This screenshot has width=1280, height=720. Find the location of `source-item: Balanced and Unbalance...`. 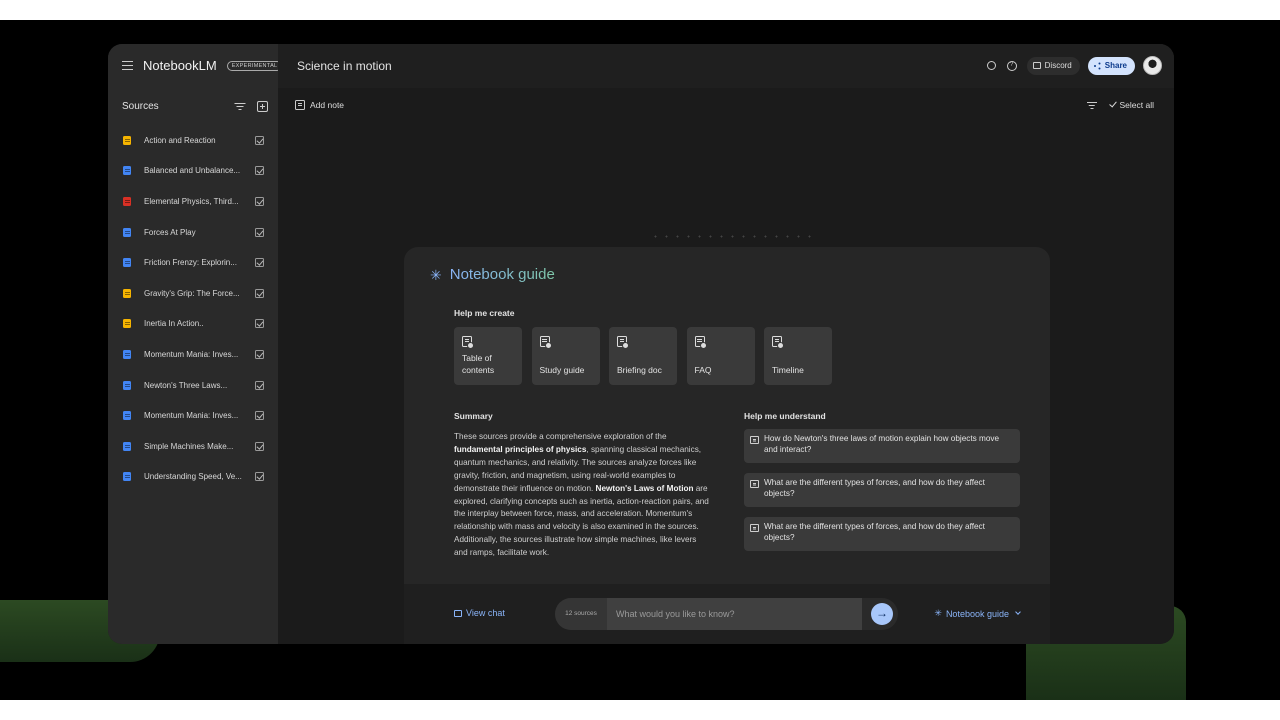

source-item: Balanced and Unbalance... is located at coordinates (193, 171).